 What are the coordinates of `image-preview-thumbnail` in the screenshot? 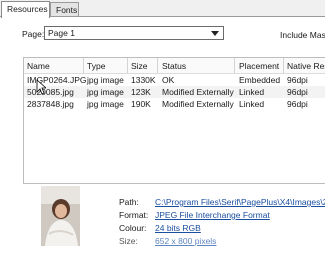 It's located at (60, 216).